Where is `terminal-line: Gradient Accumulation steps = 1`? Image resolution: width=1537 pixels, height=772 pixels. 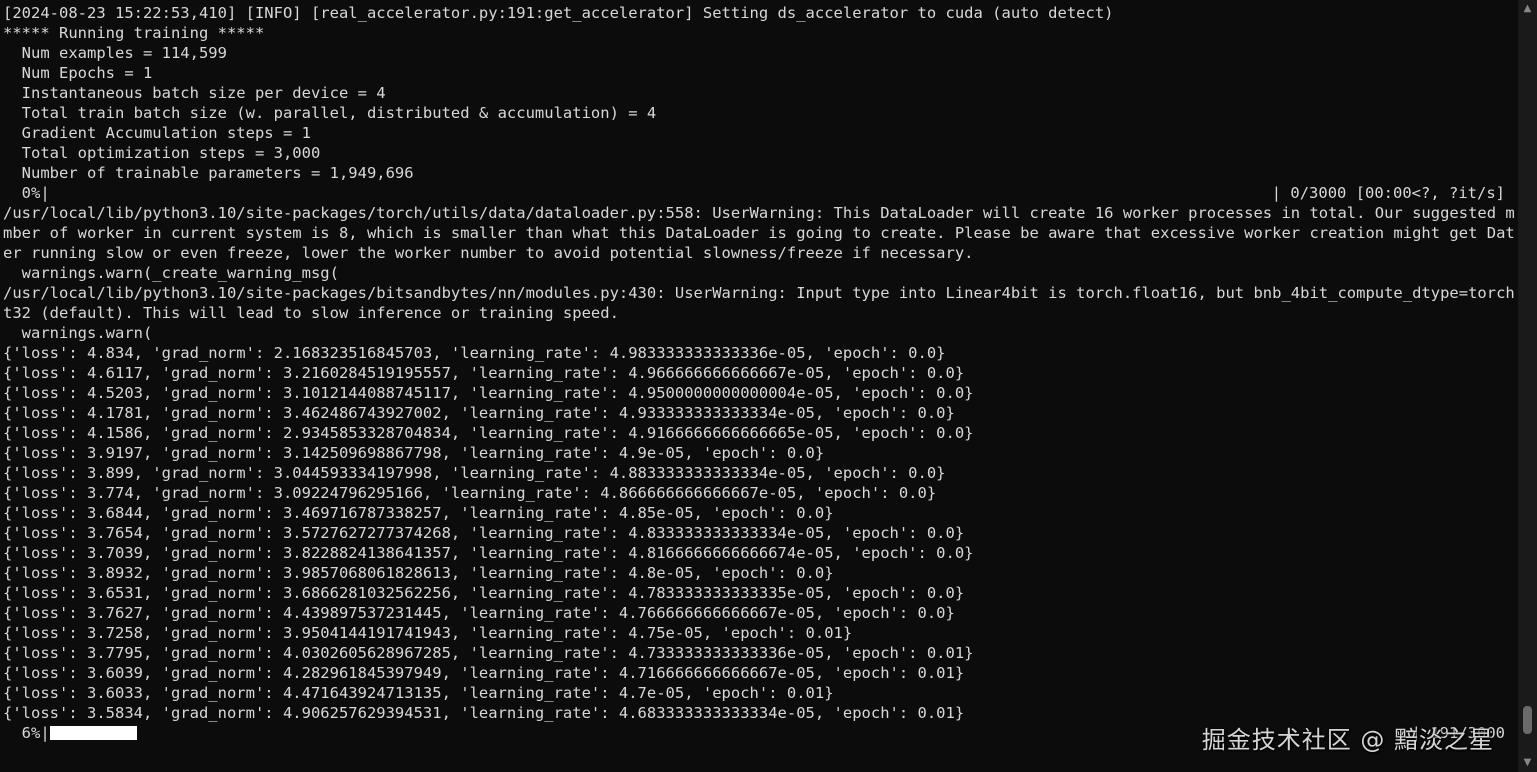
terminal-line: Gradient Accumulation steps = 1 is located at coordinates (157, 133).